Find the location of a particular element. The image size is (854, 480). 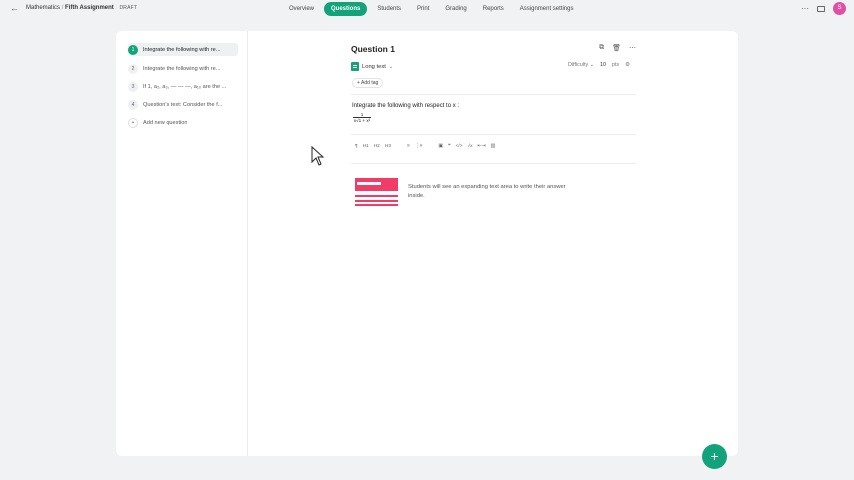

question-number: 3 is located at coordinates (133, 86).